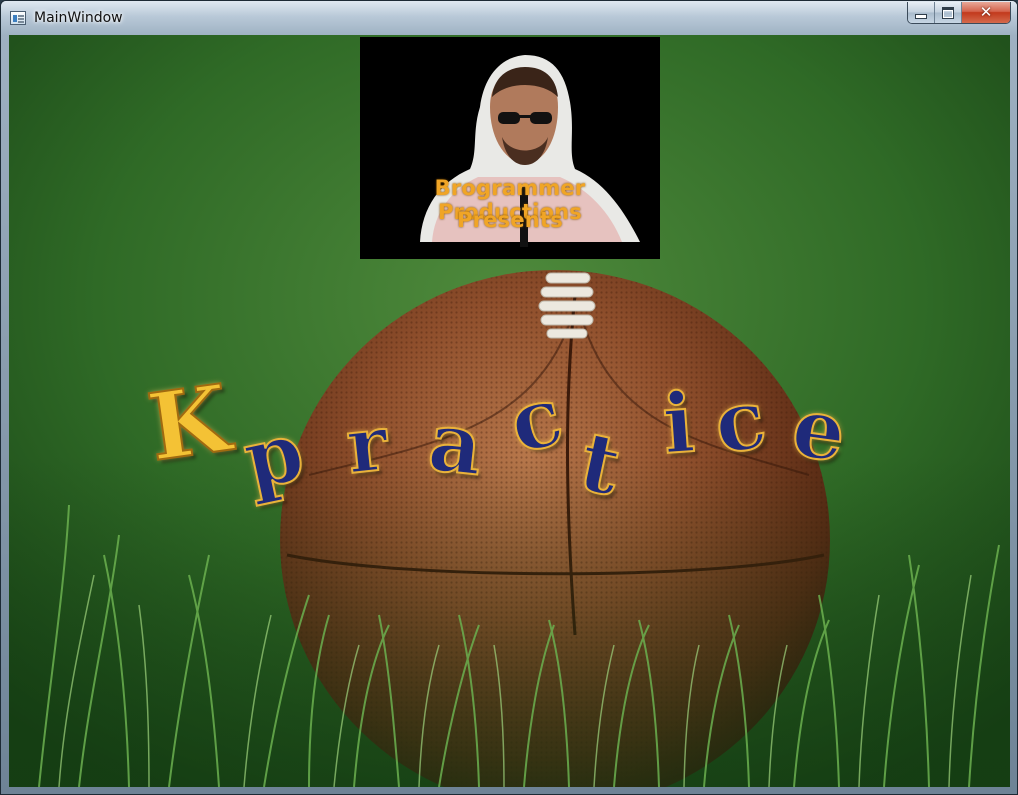 This screenshot has width=1018, height=795. Describe the element at coordinates (510, 148) in the screenshot. I see `intro-banner: Brogrammer Productions Presents` at that location.